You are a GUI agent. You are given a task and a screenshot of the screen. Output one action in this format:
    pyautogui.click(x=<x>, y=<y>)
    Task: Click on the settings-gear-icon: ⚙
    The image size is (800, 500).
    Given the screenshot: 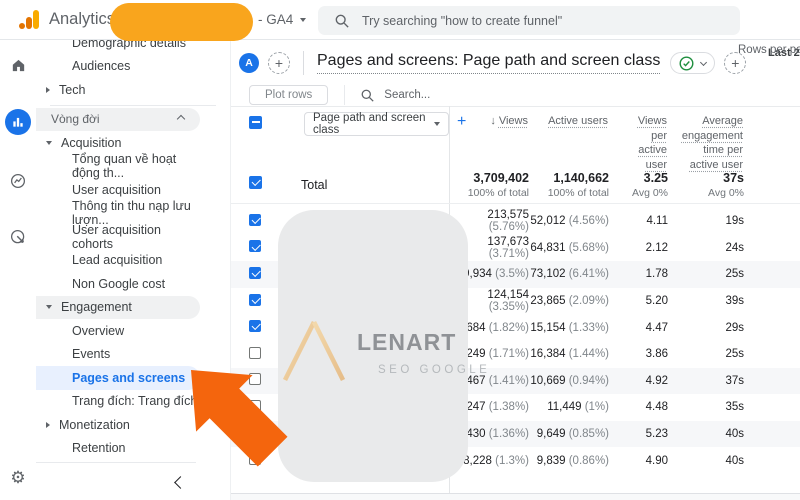 What is the action you would take?
    pyautogui.click(x=18, y=477)
    